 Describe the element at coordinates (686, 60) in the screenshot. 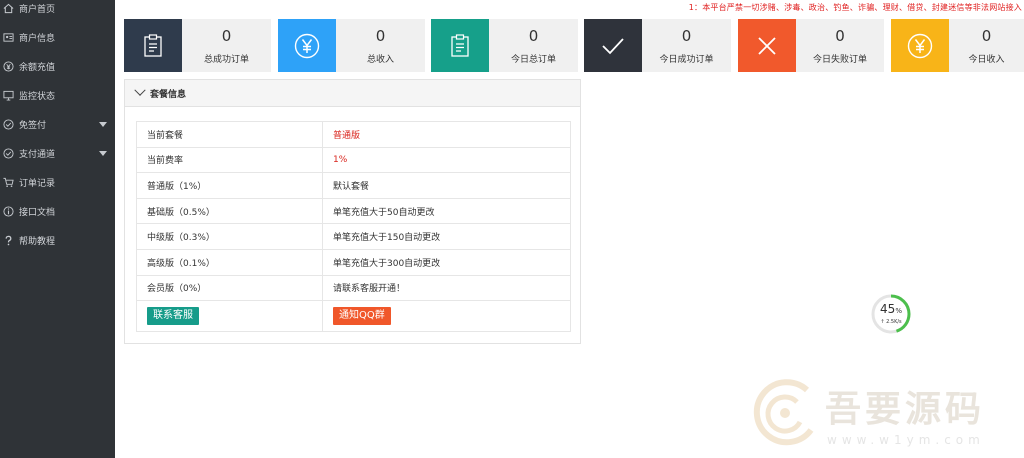

I see `stat-label: 今日成功订单` at that location.